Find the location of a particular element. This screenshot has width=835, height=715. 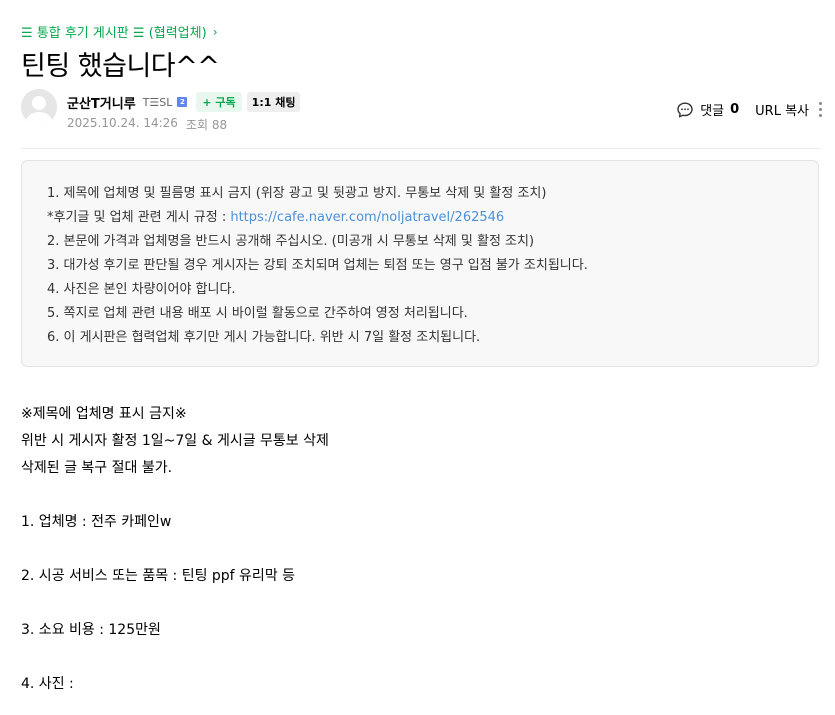

comment-count: 0 is located at coordinates (735, 109).